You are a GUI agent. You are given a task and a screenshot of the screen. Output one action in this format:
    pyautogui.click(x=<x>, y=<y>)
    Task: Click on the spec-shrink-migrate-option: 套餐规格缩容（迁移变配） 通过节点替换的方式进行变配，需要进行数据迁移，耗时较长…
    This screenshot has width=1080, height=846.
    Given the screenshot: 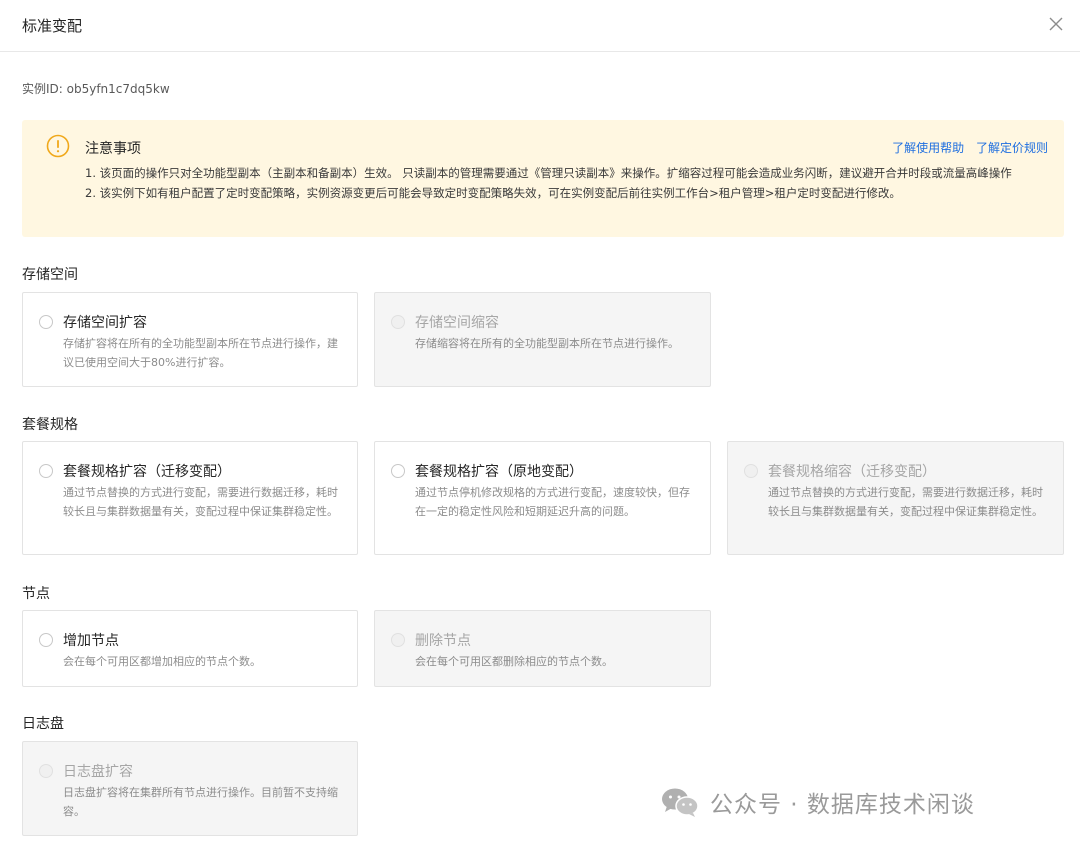 What is the action you would take?
    pyautogui.click(x=895, y=498)
    